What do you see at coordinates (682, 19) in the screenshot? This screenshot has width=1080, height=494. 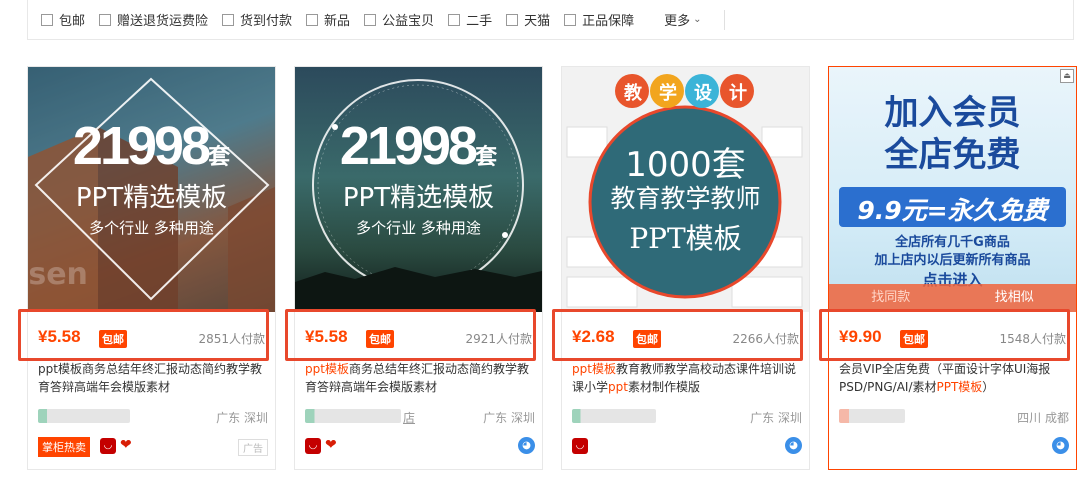 I see `more-filters-button: 更多 ⌄` at bounding box center [682, 19].